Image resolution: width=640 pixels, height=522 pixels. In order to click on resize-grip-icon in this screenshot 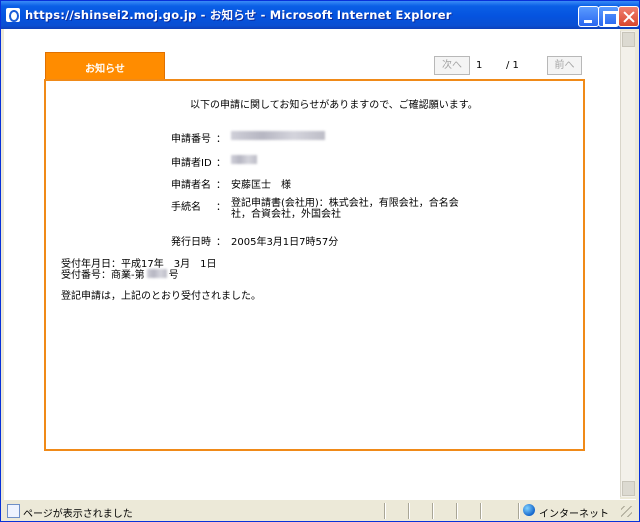, I will do `click(626, 511)`.